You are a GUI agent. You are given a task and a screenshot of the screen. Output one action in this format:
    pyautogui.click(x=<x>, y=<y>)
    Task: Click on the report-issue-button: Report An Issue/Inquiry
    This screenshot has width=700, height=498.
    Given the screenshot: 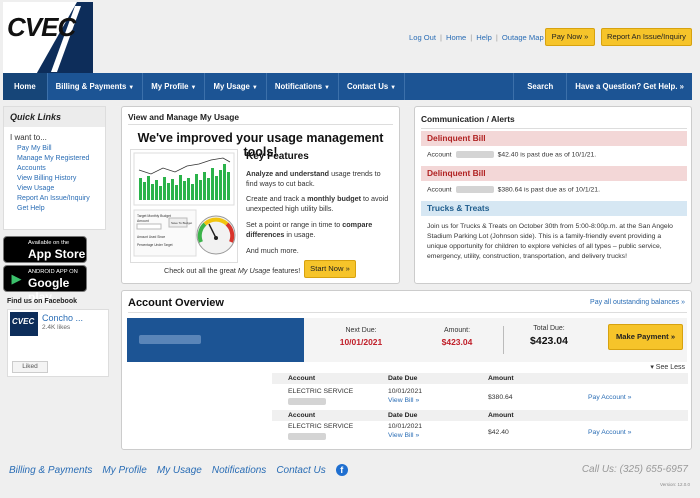 What is the action you would take?
    pyautogui.click(x=646, y=37)
    